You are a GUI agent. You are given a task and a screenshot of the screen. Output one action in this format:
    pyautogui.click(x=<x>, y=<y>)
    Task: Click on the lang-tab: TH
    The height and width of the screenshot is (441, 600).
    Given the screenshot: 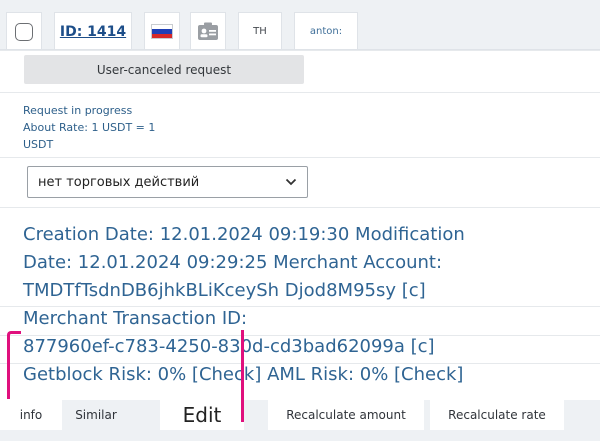 What is the action you would take?
    pyautogui.click(x=260, y=31)
    